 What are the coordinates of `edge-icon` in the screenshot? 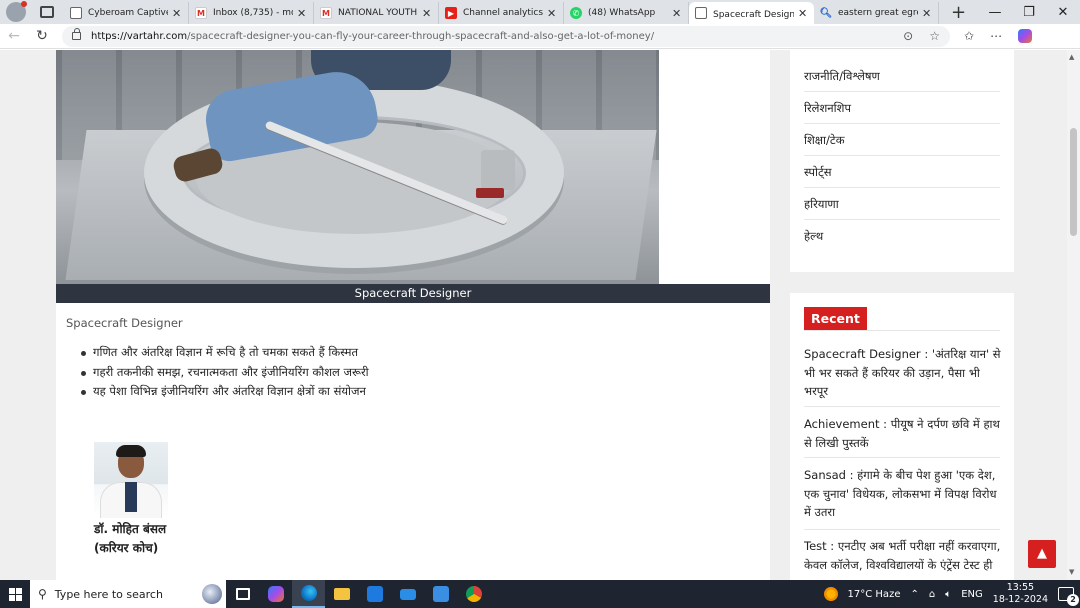 It's located at (308, 593).